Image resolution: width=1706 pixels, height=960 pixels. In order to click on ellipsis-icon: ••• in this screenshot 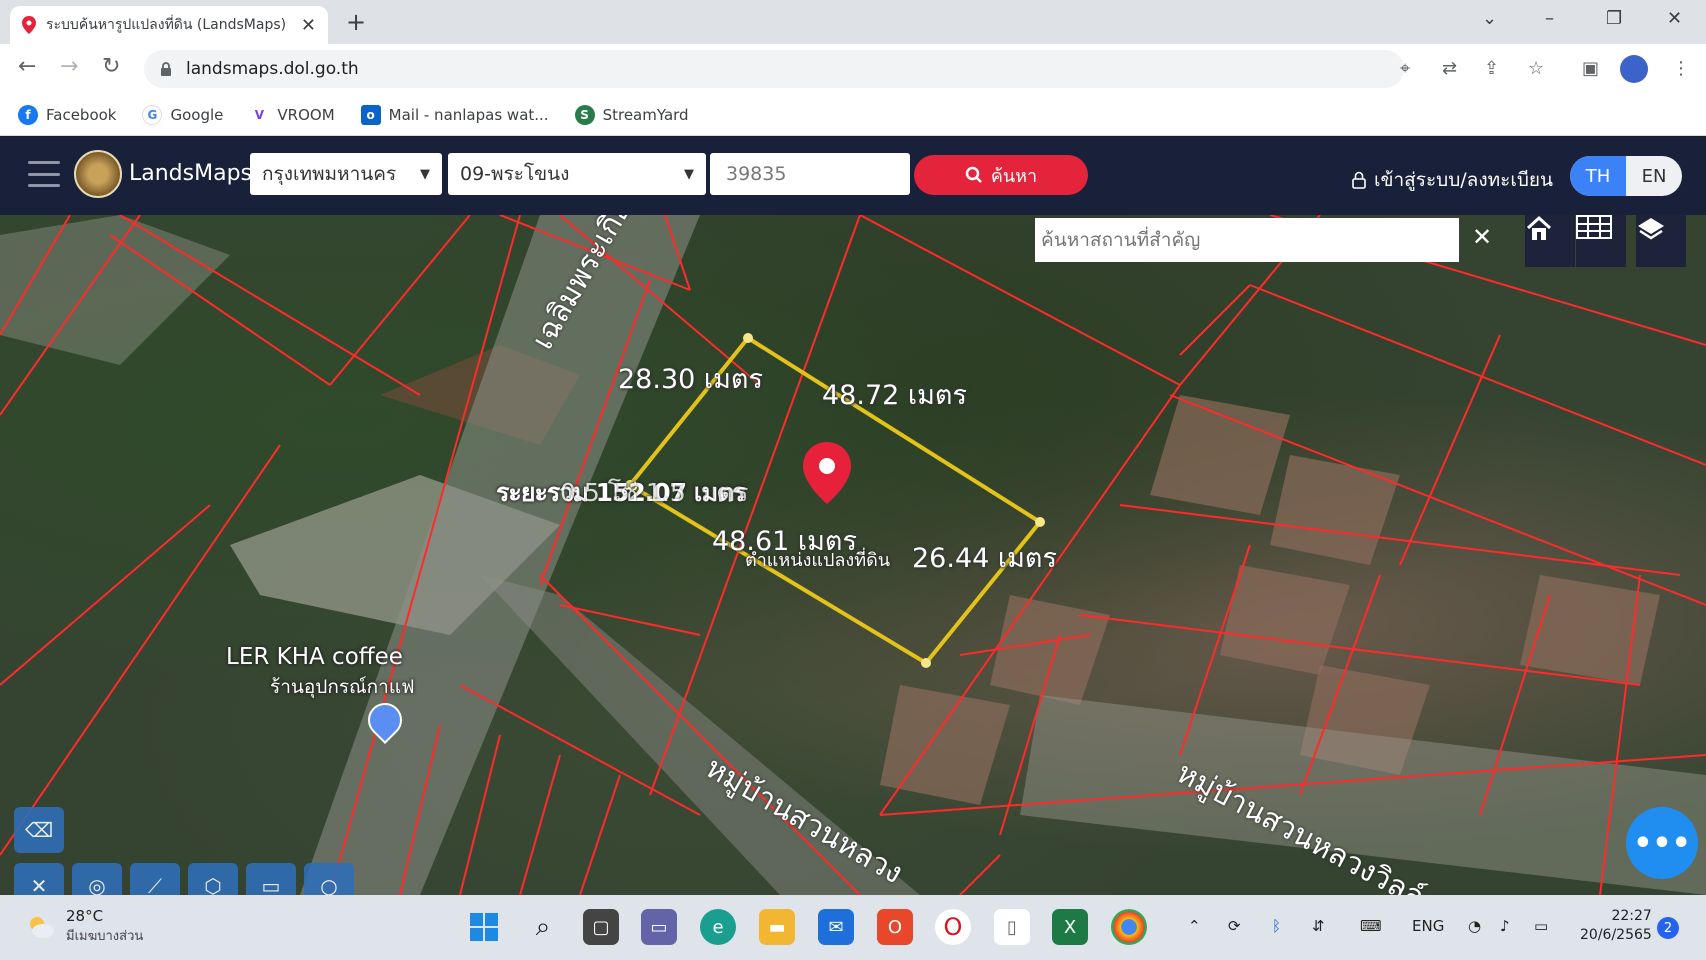, I will do `click(1662, 843)`.